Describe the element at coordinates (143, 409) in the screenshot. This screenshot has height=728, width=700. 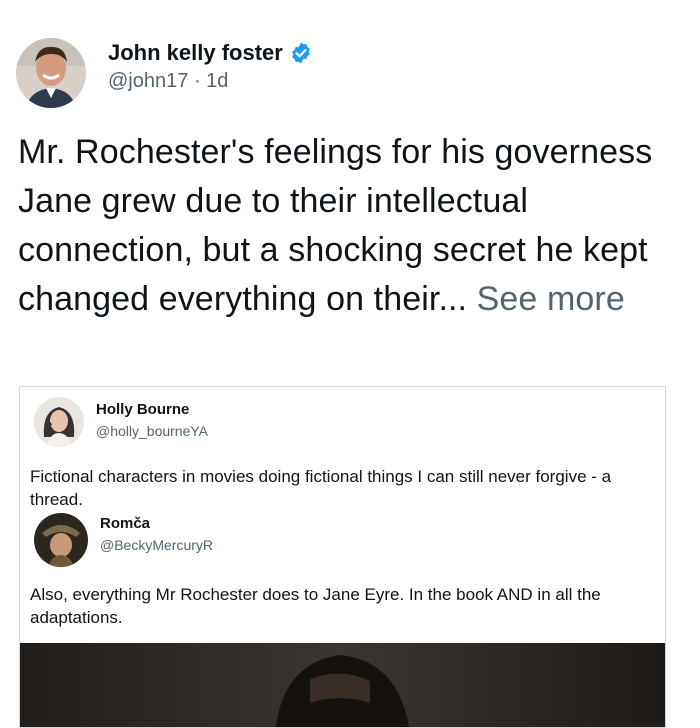
I see `quoted-name: Holly Bourne` at that location.